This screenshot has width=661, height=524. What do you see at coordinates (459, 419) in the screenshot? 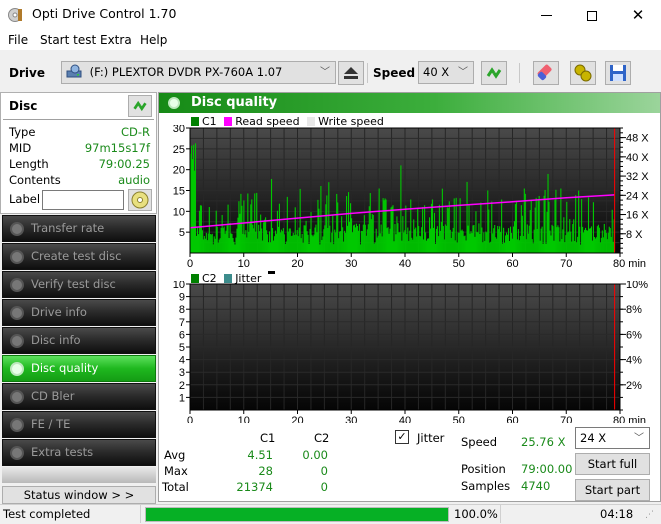
I see `x-tick-label: 50` at bounding box center [459, 419].